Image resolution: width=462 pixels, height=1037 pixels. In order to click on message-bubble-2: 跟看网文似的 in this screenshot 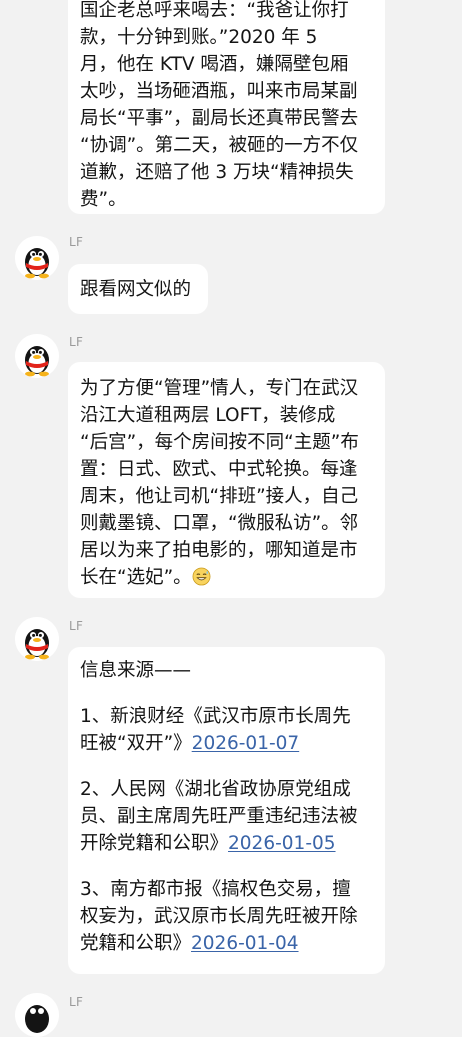, I will do `click(138, 289)`.